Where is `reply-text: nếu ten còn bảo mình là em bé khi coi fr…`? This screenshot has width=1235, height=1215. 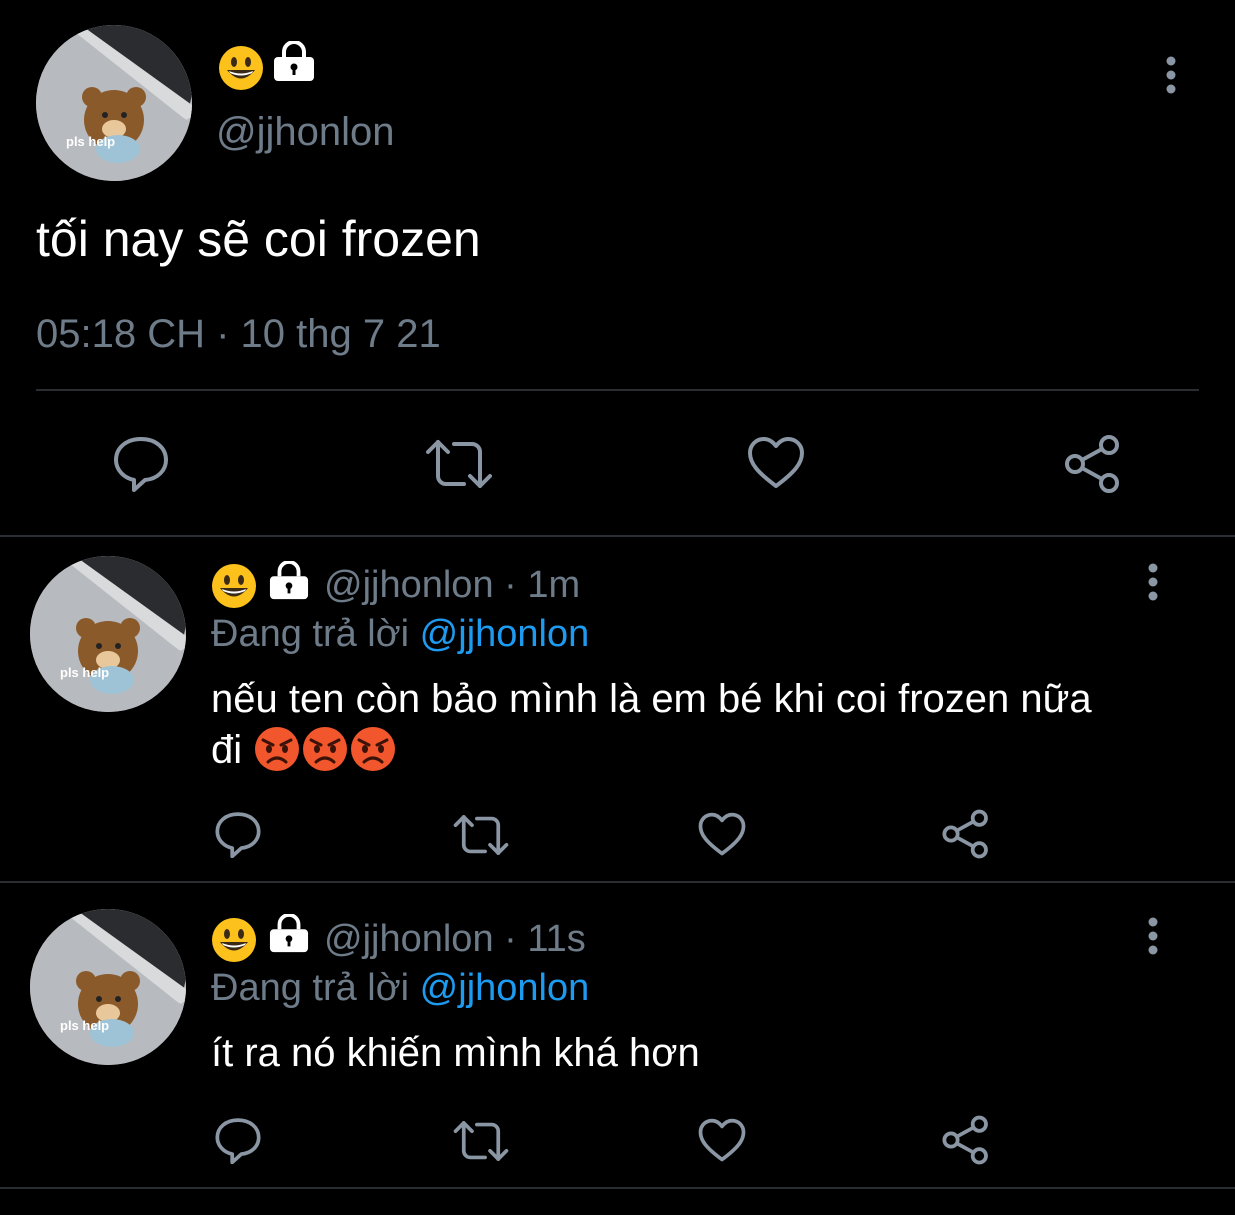 reply-text: nếu ten còn bảo mình là em bé khi coi fr… is located at coordinates (651, 699).